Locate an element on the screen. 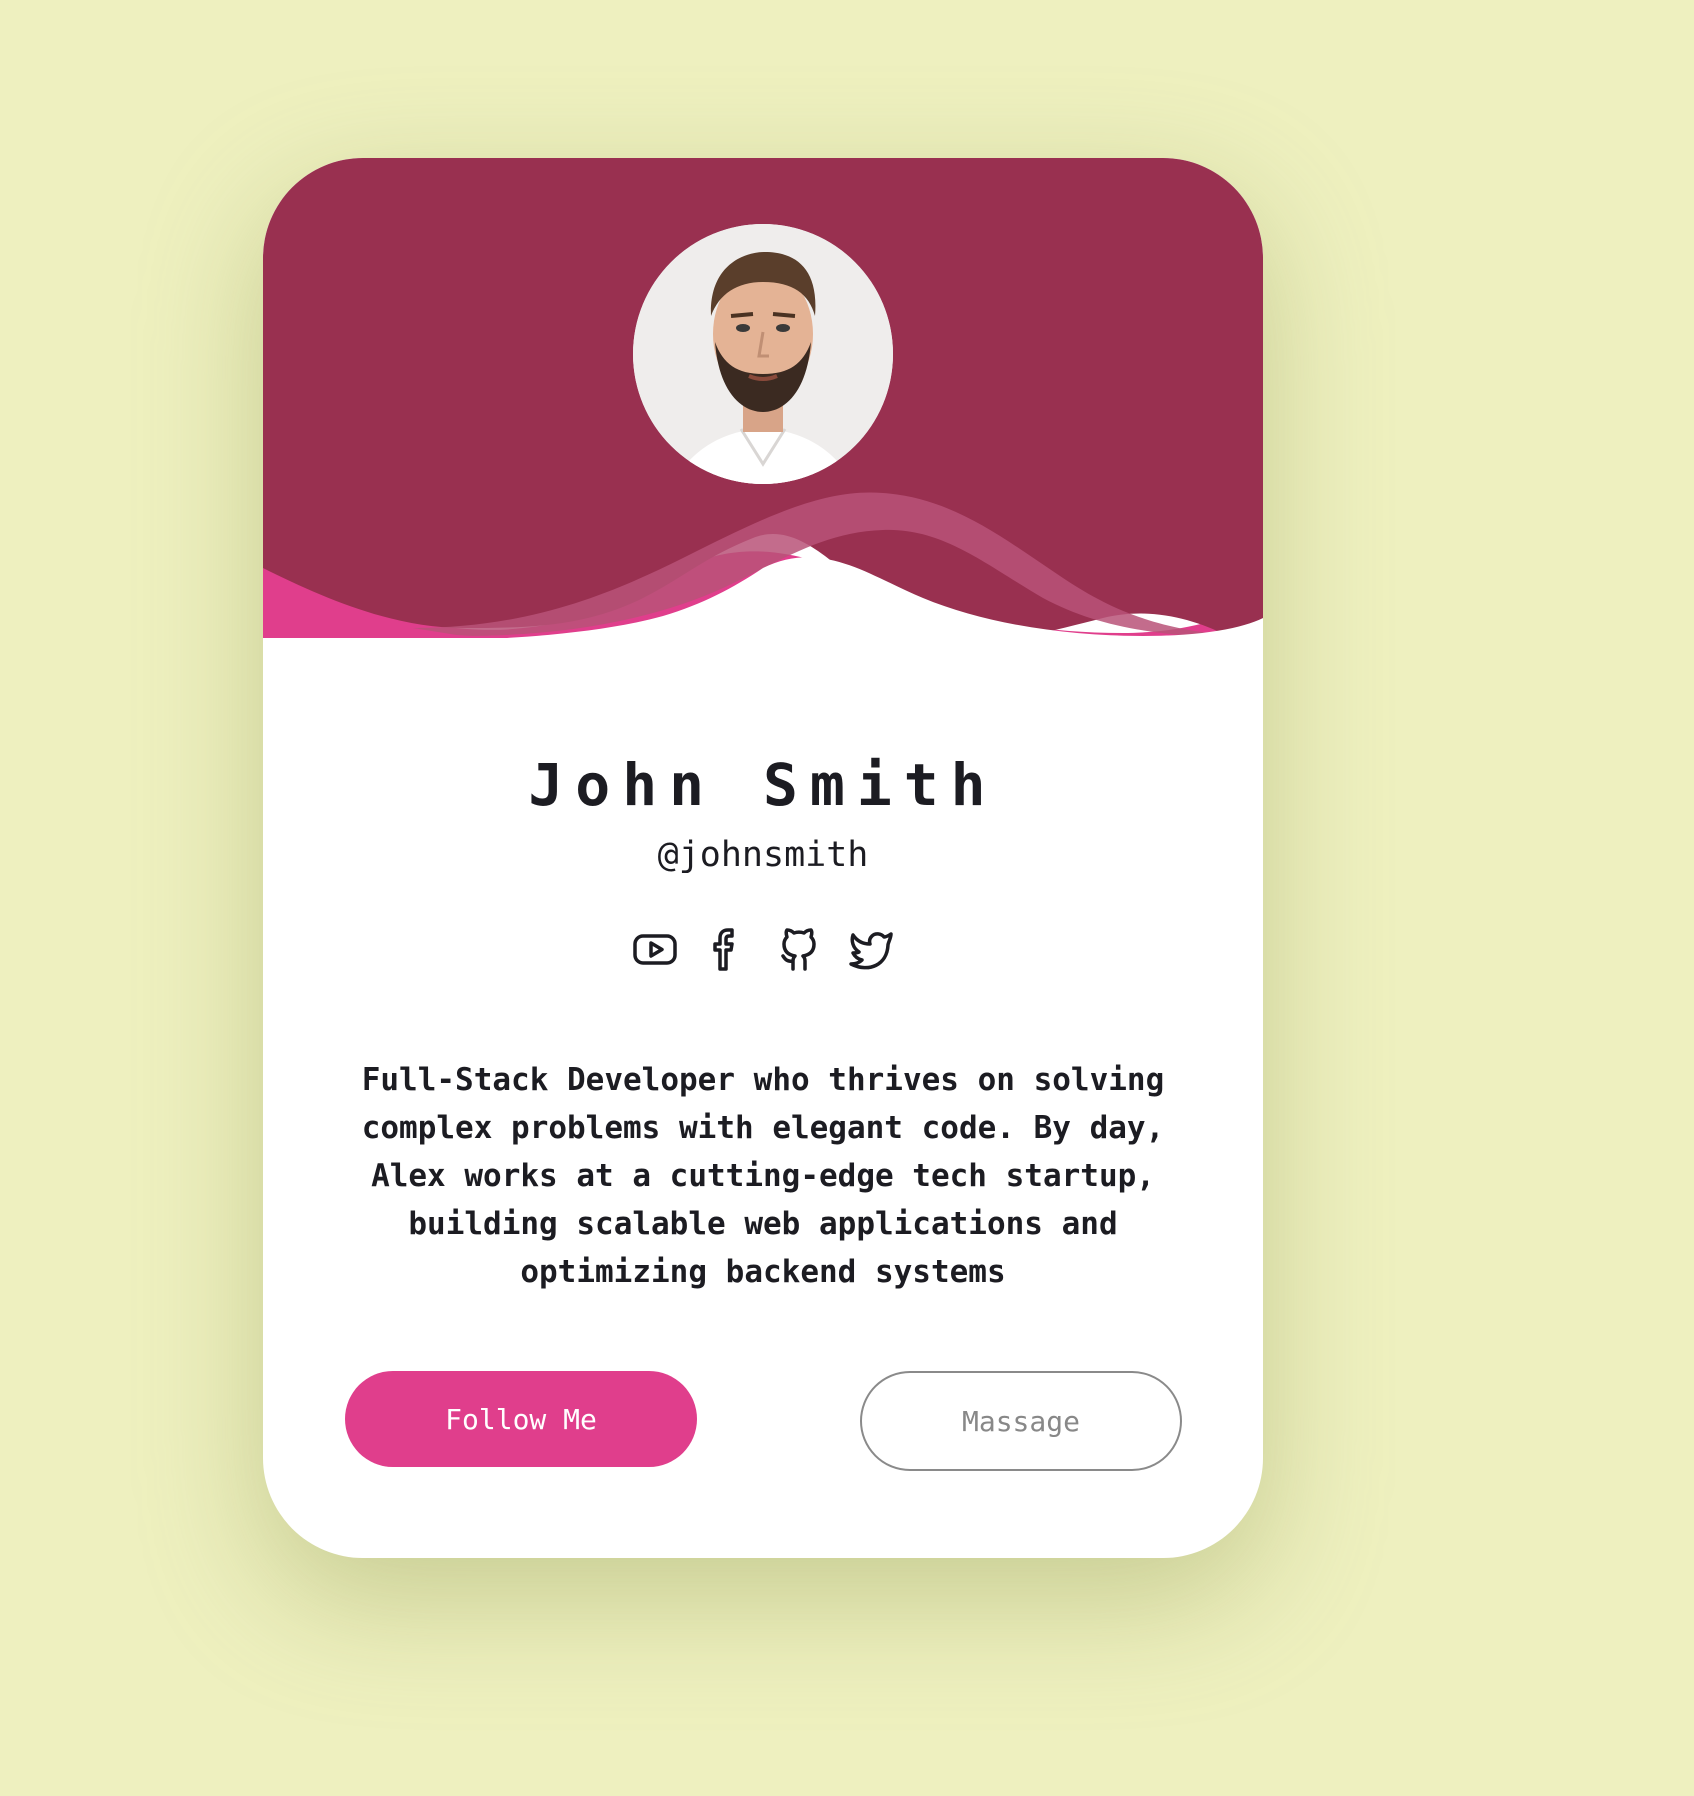  message-button: Massage is located at coordinates (1021, 1421).